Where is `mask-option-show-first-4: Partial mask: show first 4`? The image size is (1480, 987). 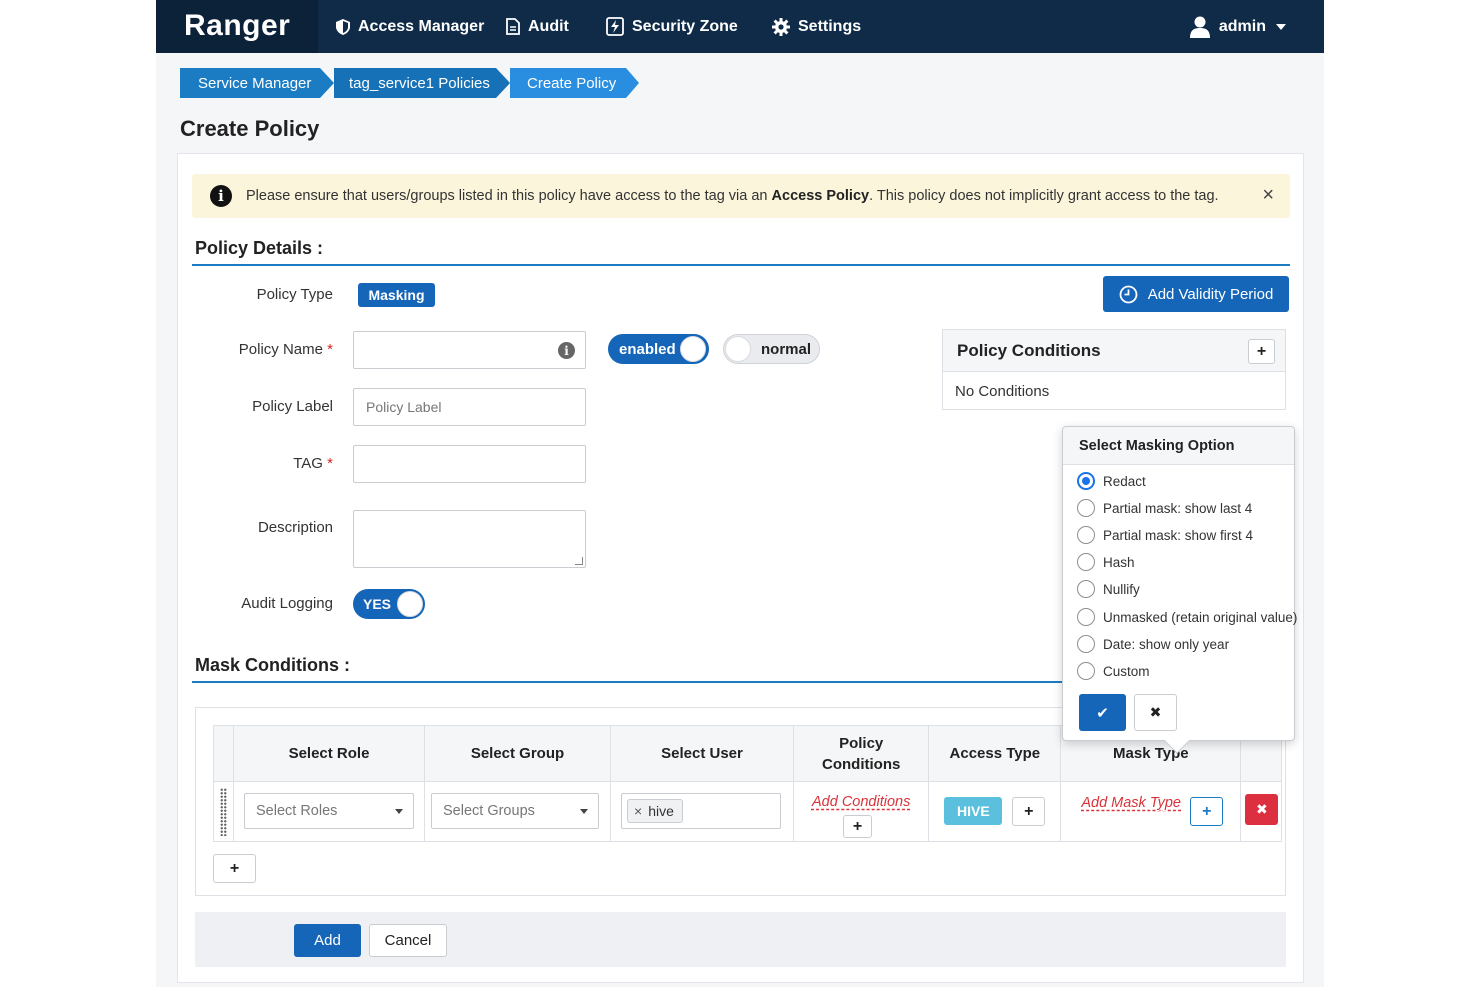
mask-option-show-first-4: Partial mask: show first 4 is located at coordinates (1165, 535).